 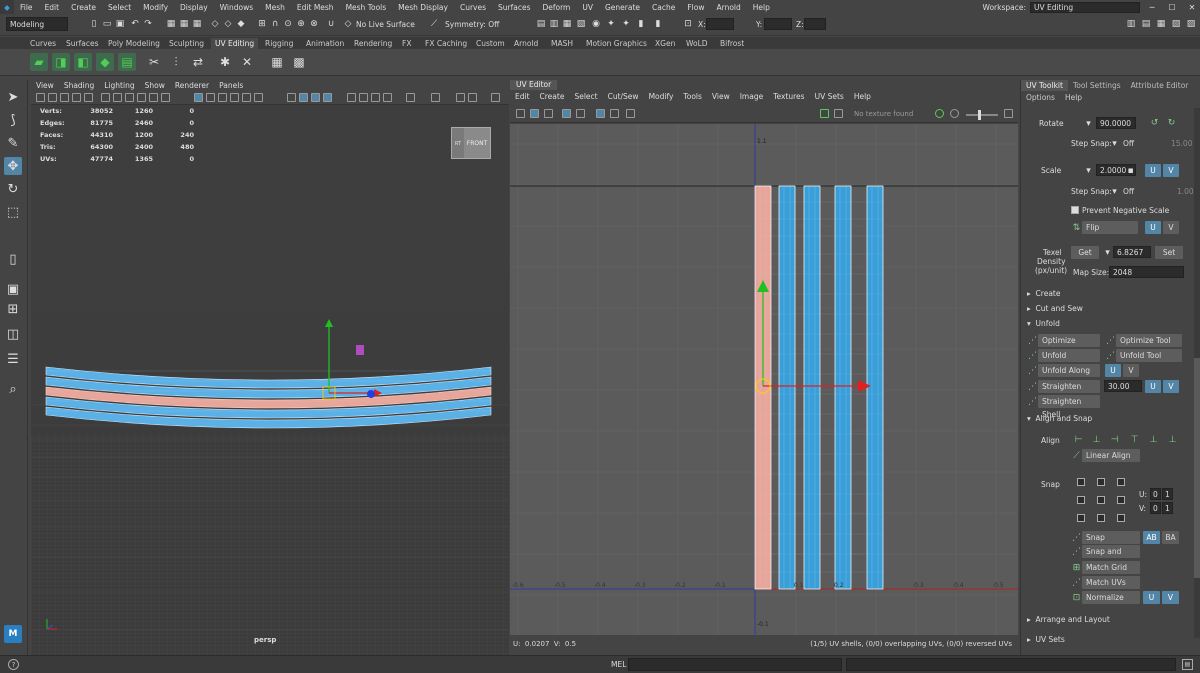 I want to click on menu-surfaces: Surfaces, so click(x=514, y=7).